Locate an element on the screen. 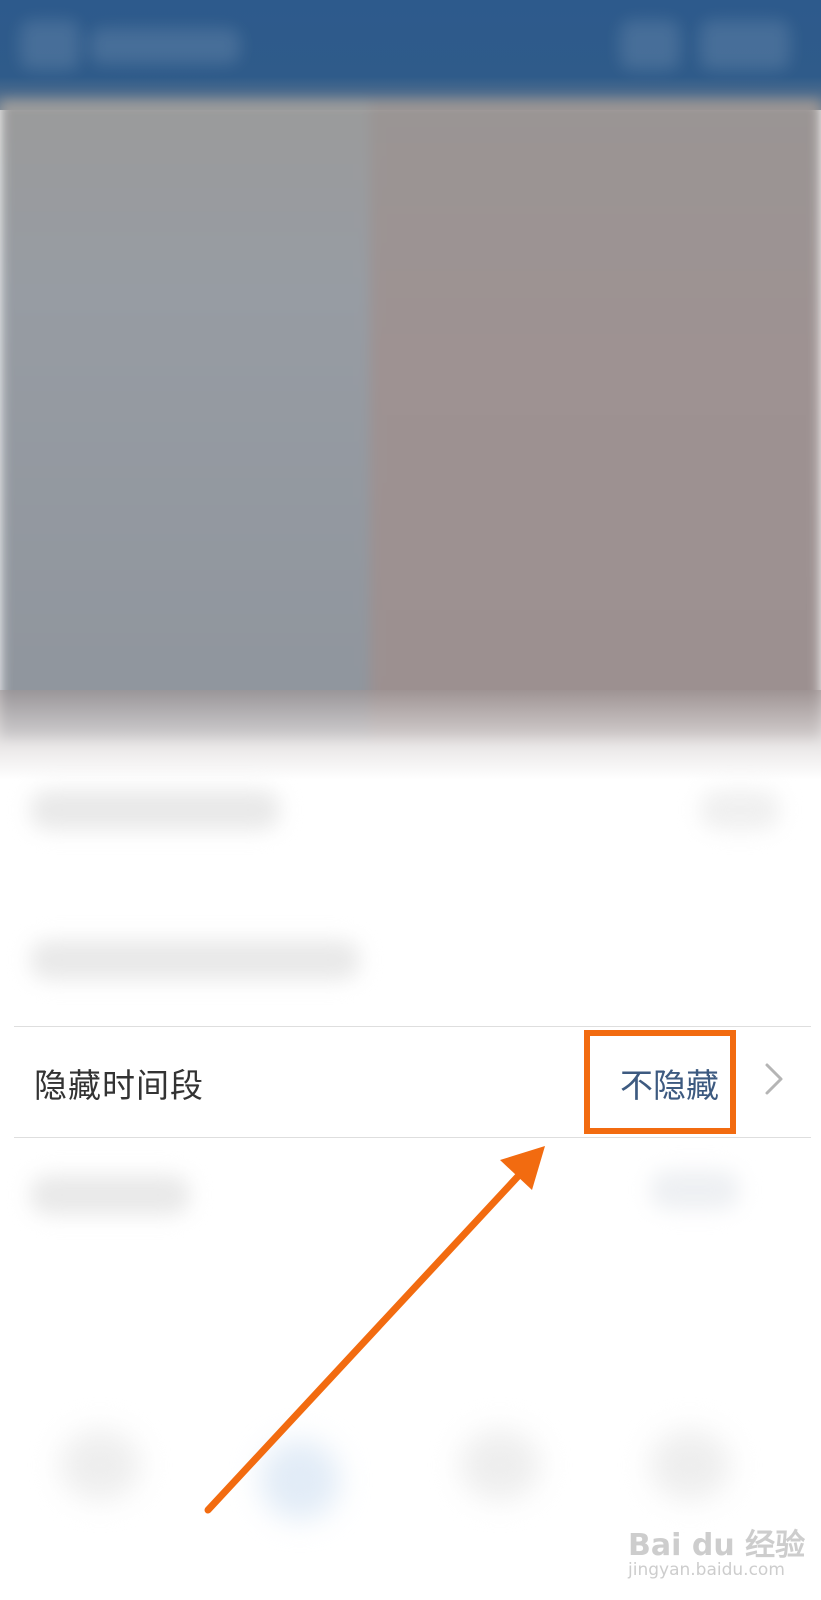 This screenshot has width=821, height=1600. annotation-highlight-box is located at coordinates (660, 1082).